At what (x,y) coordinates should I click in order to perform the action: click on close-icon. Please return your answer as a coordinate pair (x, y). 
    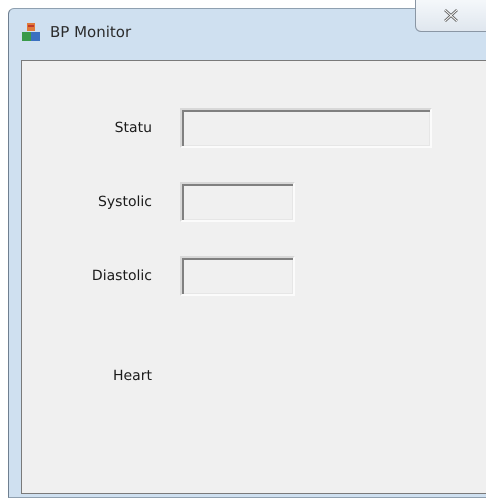
    Looking at the image, I should click on (451, 15).